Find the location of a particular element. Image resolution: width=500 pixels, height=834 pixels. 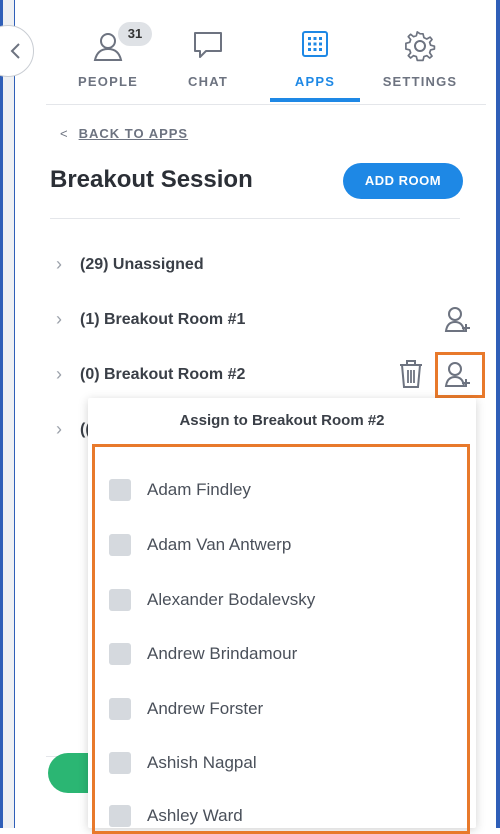

chat-icon is located at coordinates (208, 47).